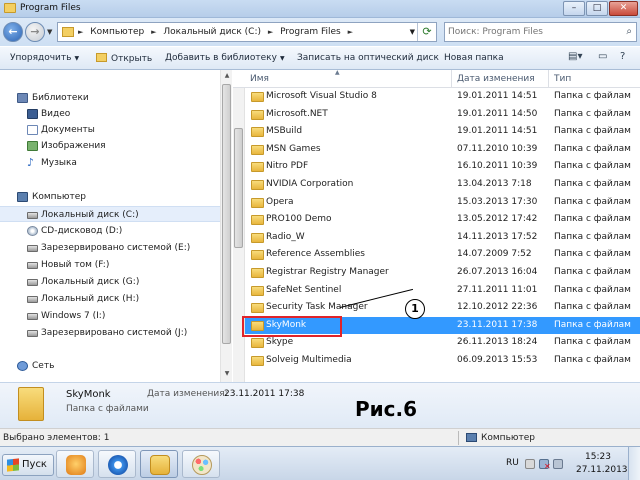 This screenshot has height=480, width=640. I want to click on scroll-down-icon: ▼, so click(227, 375).